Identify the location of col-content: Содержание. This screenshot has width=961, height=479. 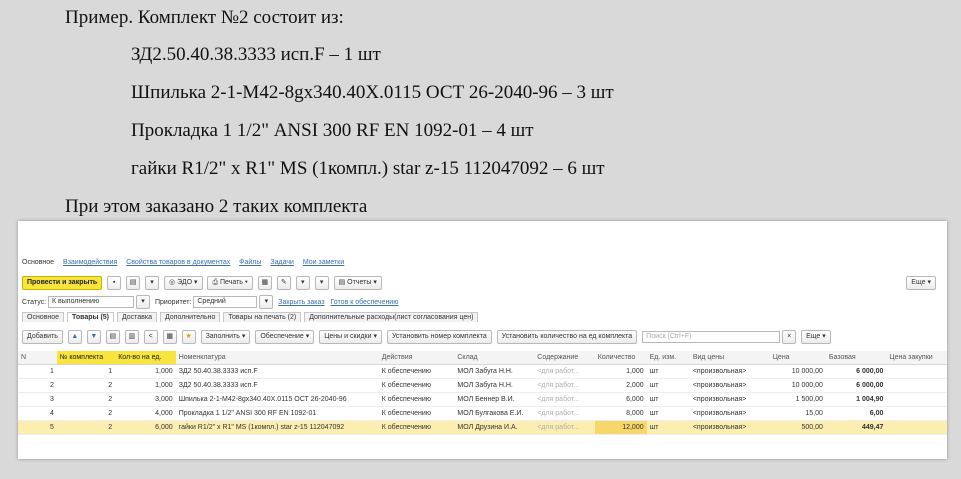
(564, 358).